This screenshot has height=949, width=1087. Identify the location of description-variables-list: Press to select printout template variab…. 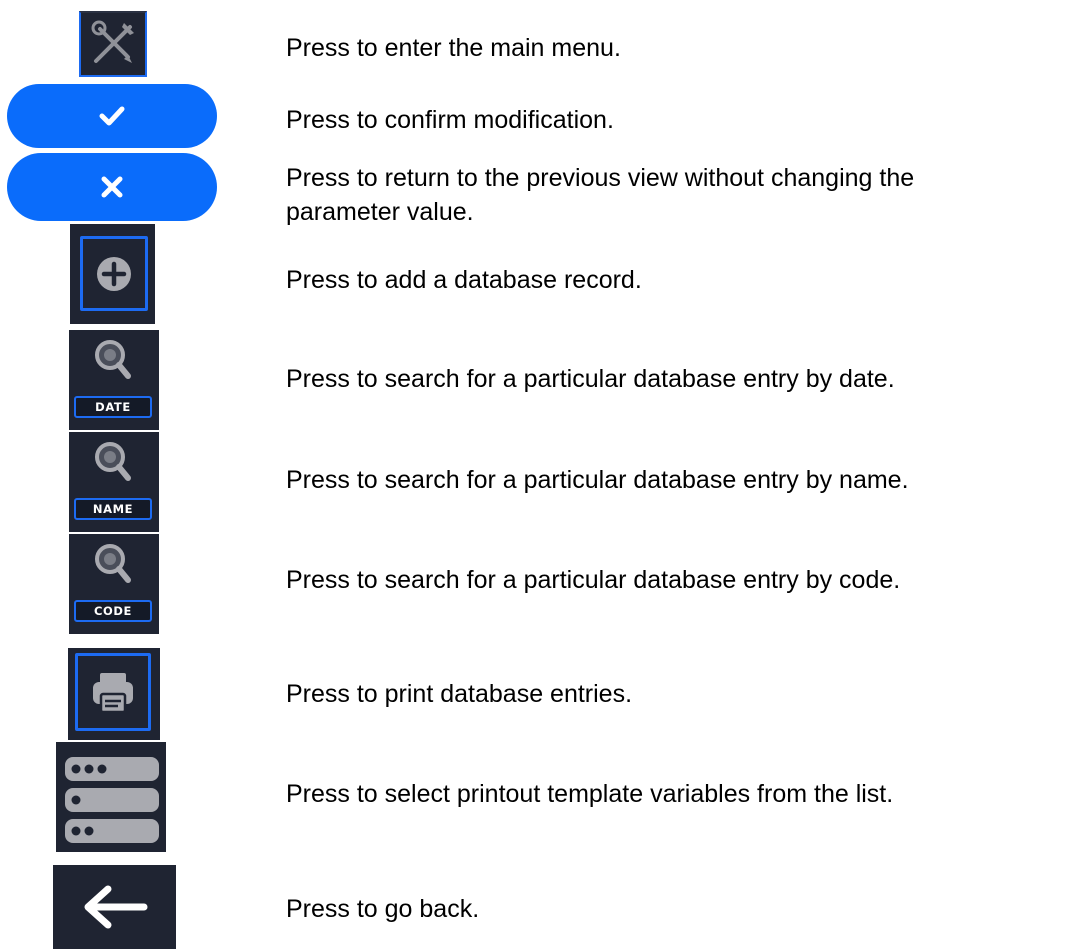
(590, 794).